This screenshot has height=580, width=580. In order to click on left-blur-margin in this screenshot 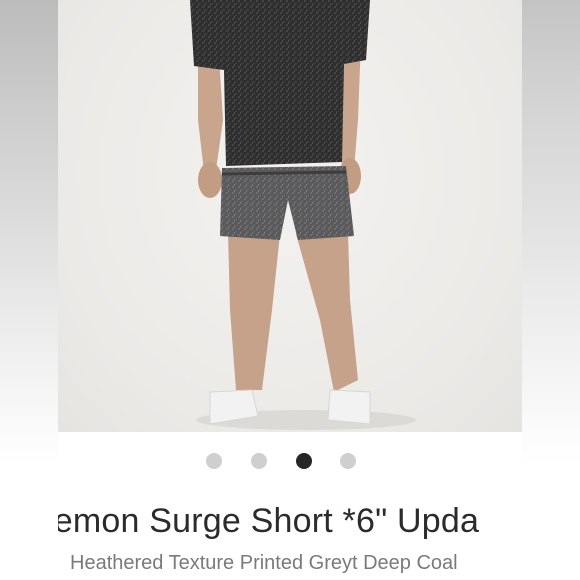, I will do `click(29, 290)`.